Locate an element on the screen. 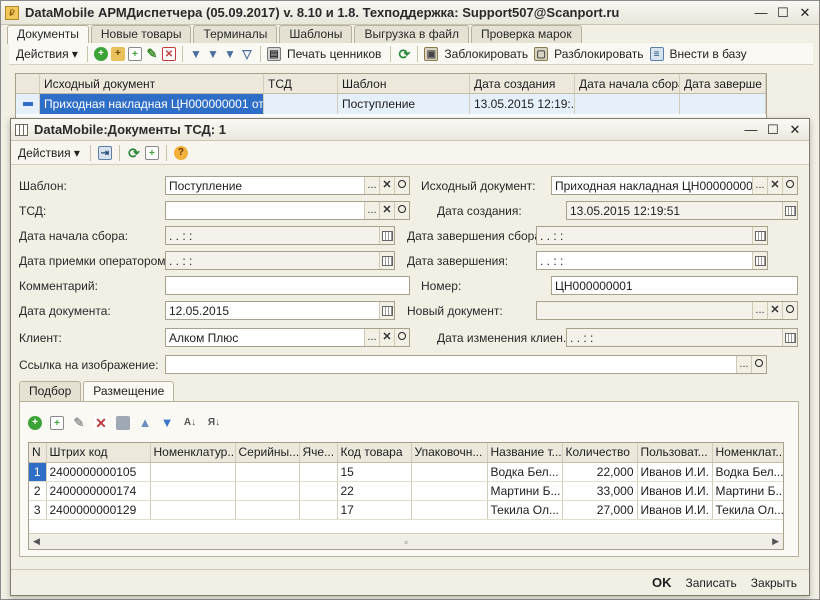 The width and height of the screenshot is (820, 600). template-label: Шаблон: is located at coordinates (43, 186).